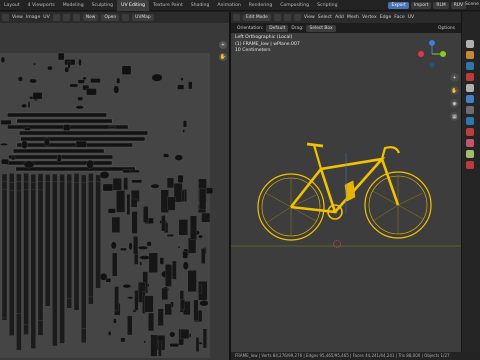  I want to click on scene-label: Scene, so click(472, 4).